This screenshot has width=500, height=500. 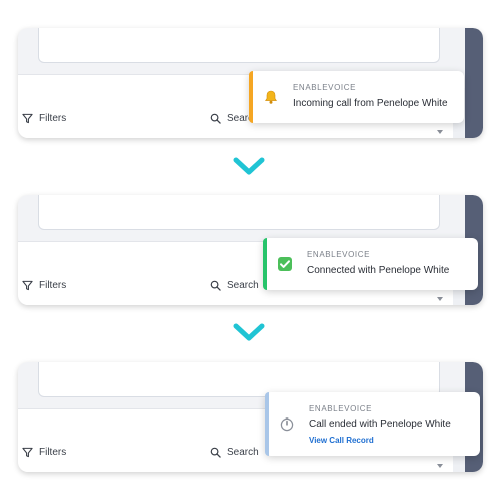 What do you see at coordinates (380, 424) in the screenshot?
I see `notification-message: Call ended with Penelope White` at bounding box center [380, 424].